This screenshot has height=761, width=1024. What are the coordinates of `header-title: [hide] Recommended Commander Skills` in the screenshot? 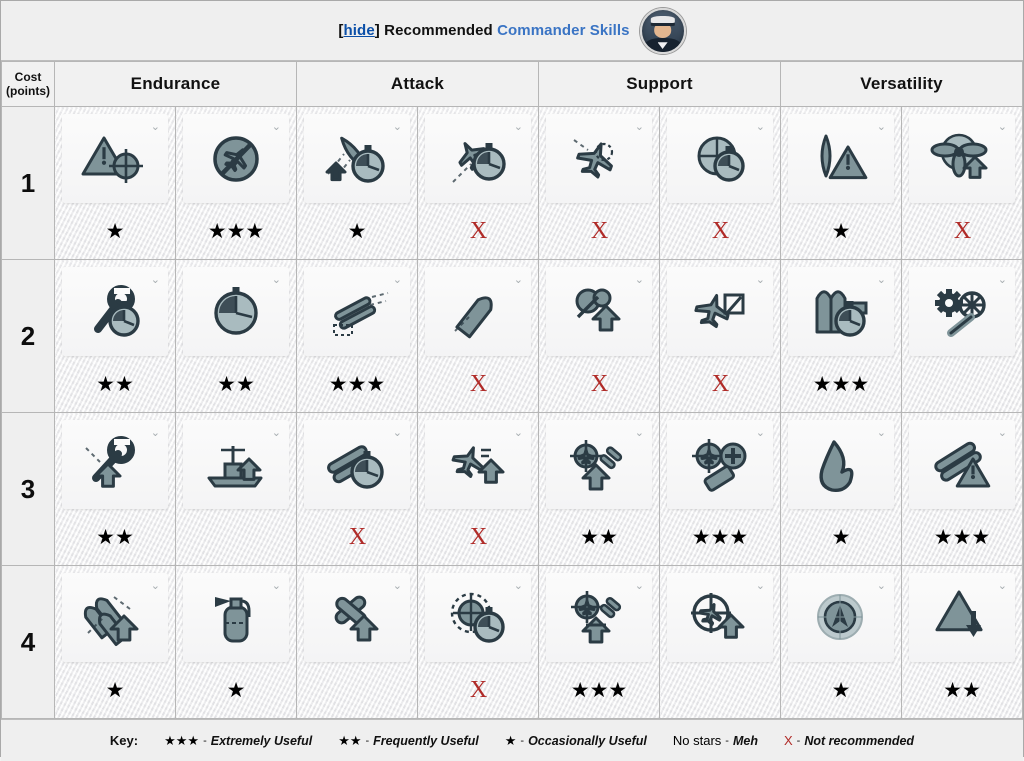 It's located at (483, 30).